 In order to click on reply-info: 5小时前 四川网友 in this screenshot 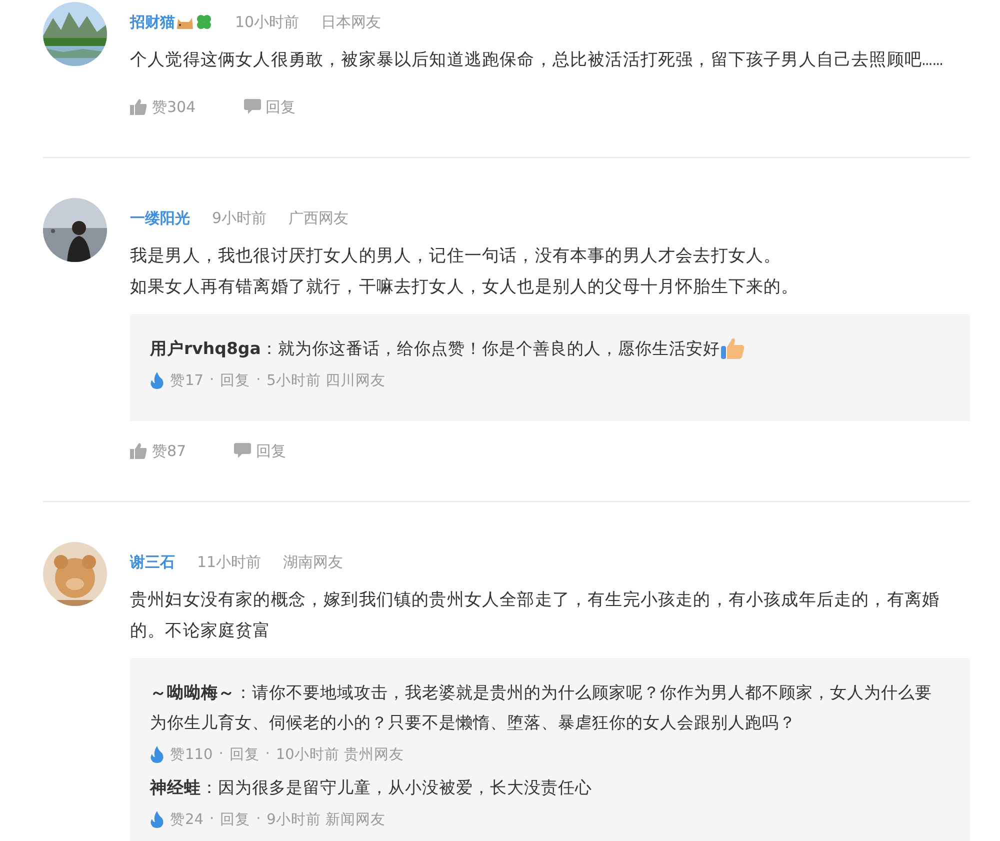, I will do `click(326, 381)`.